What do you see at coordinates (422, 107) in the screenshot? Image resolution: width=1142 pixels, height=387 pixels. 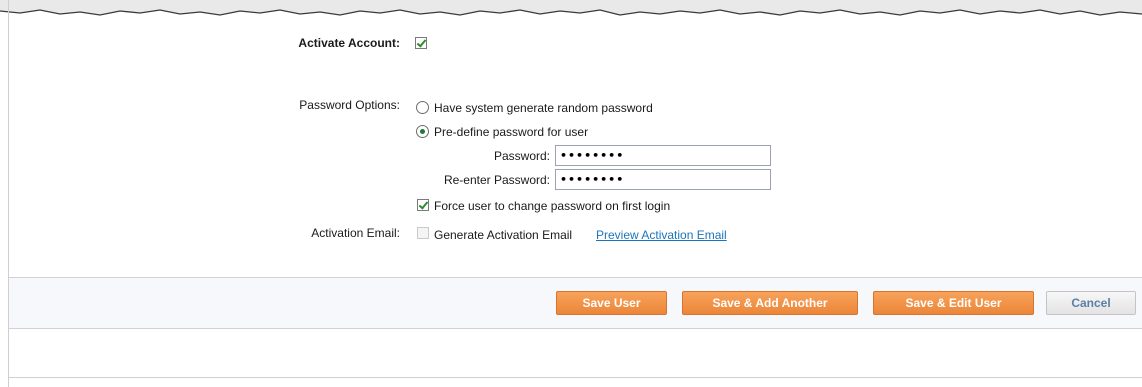 I see `radio-generate-password` at bounding box center [422, 107].